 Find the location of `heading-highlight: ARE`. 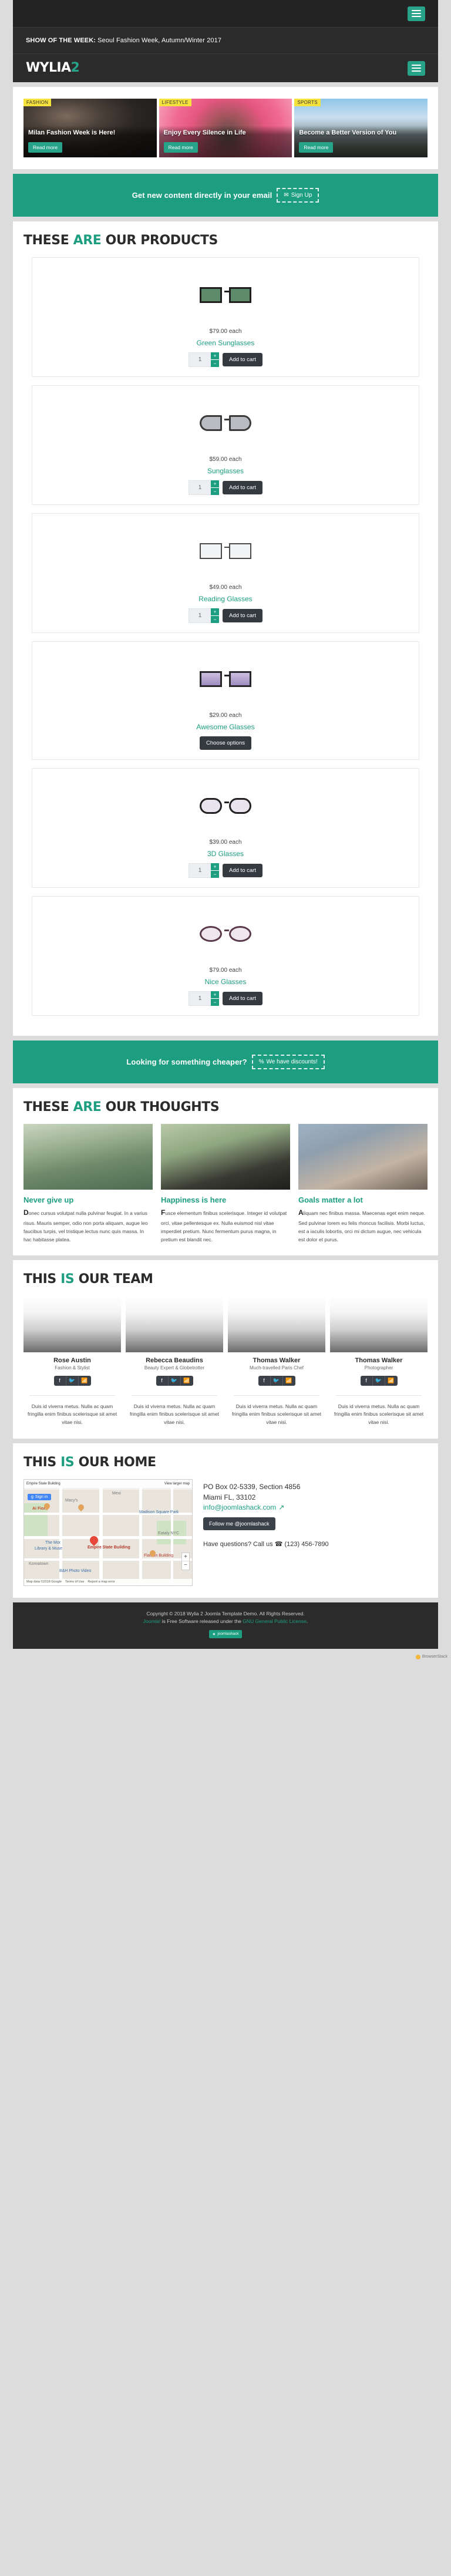

heading-highlight: ARE is located at coordinates (87, 240).